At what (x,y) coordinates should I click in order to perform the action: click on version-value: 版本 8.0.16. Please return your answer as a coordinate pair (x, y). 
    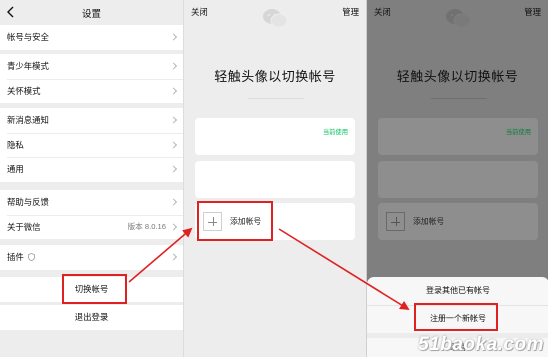
    Looking at the image, I should click on (146, 227).